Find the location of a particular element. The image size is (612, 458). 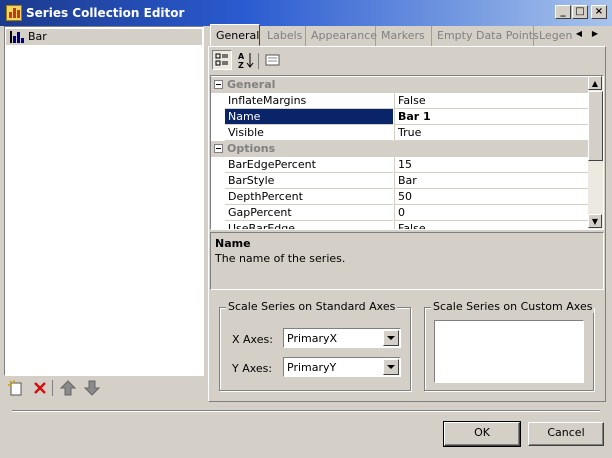

table-row: UseBarEdge False is located at coordinates (400, 225).